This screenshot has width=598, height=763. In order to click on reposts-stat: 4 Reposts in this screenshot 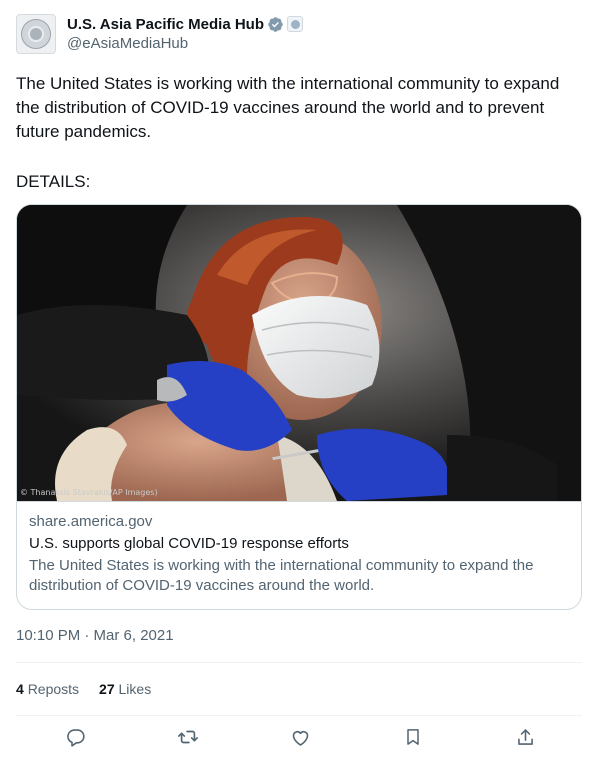, I will do `click(47, 689)`.